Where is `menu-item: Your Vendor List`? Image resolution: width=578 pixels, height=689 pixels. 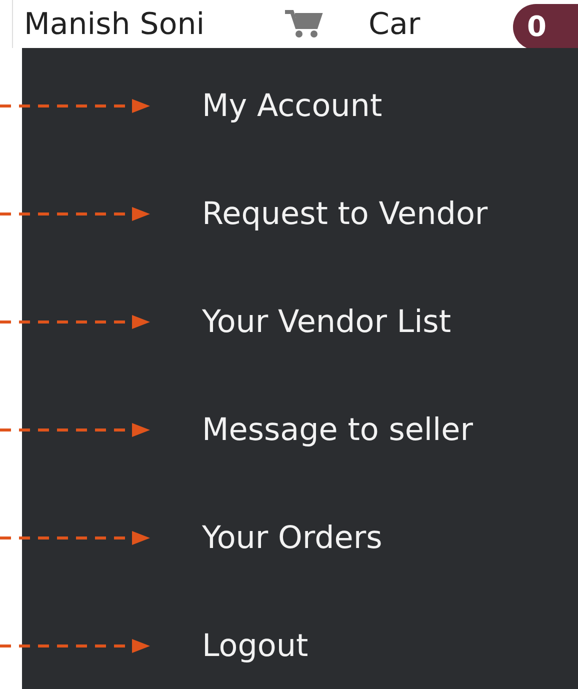
menu-item: Your Vendor List is located at coordinates (326, 322).